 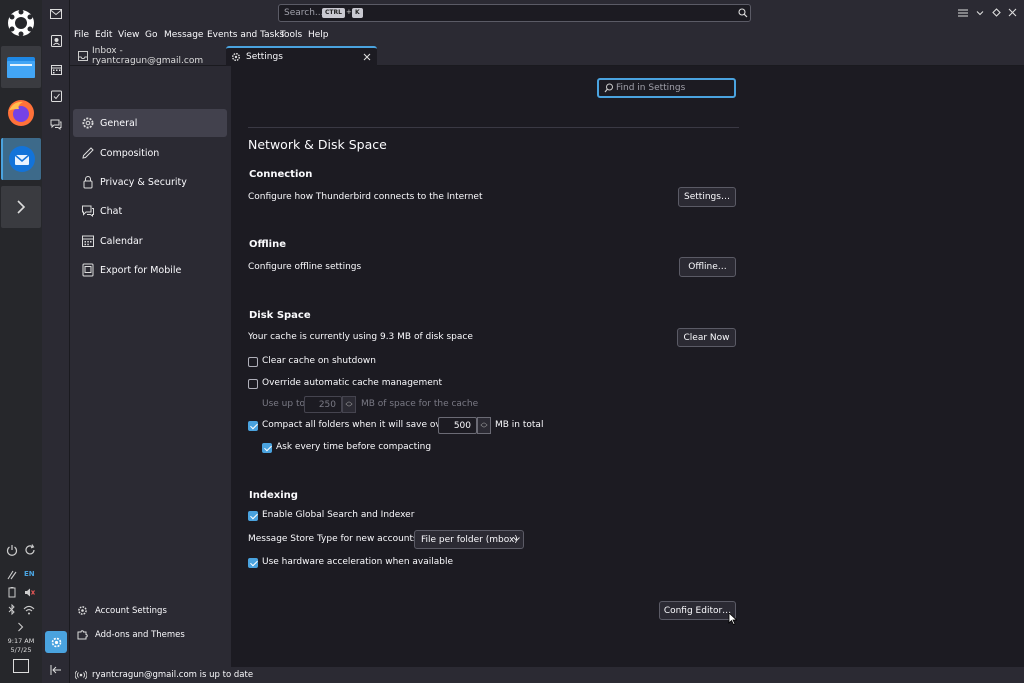 I want to click on maximize-icon, so click(x=996, y=12).